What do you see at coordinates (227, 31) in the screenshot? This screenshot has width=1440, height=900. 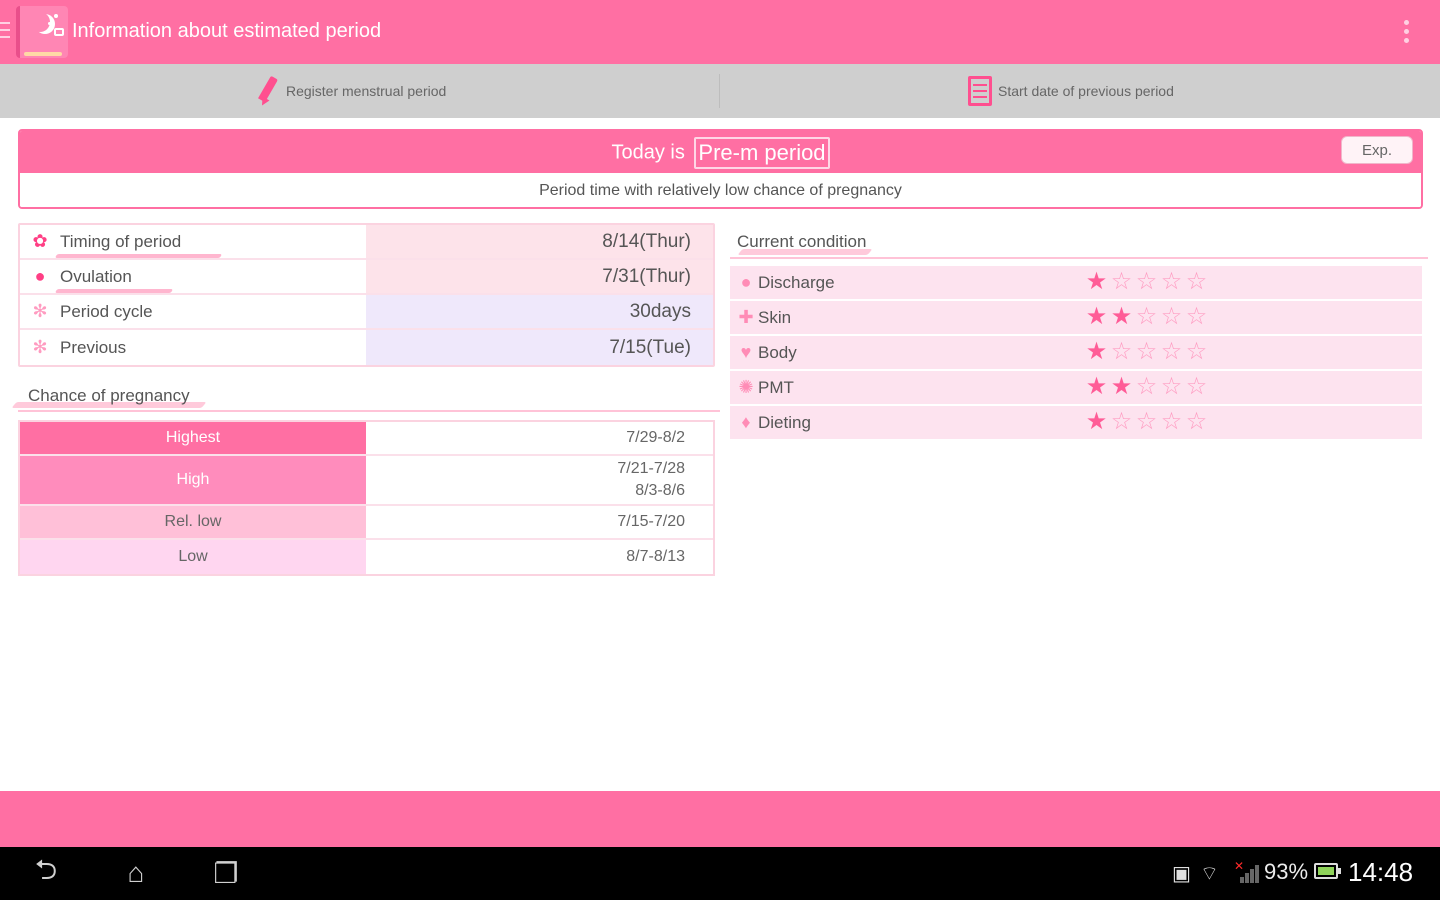 I see `page-title: Information about estimated period` at bounding box center [227, 31].